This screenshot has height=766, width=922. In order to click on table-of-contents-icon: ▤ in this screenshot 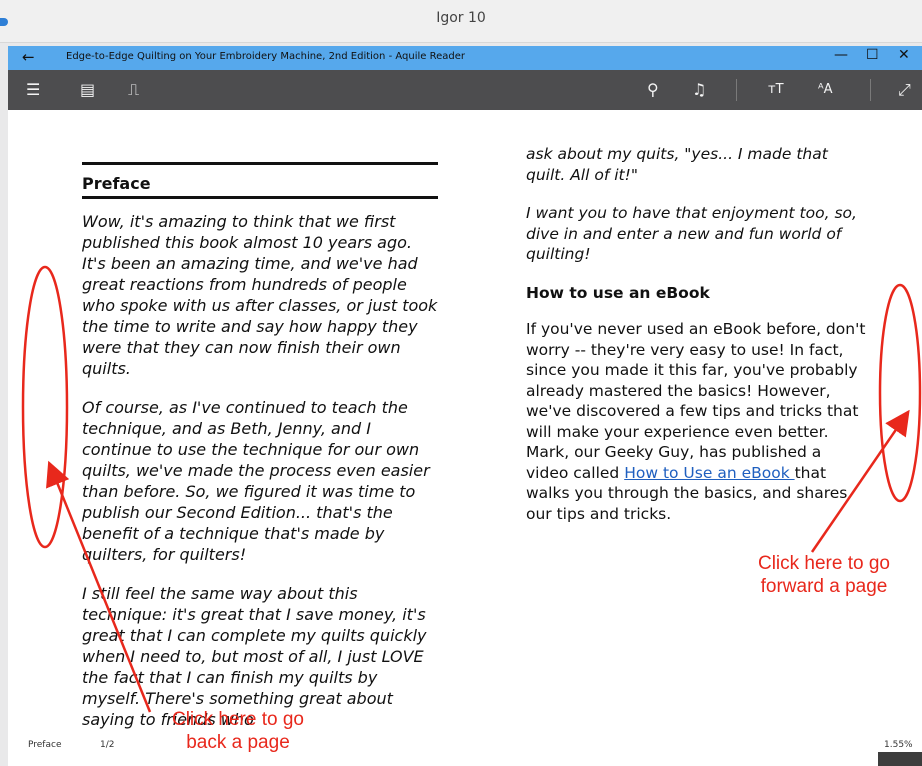, I will do `click(87, 90)`.